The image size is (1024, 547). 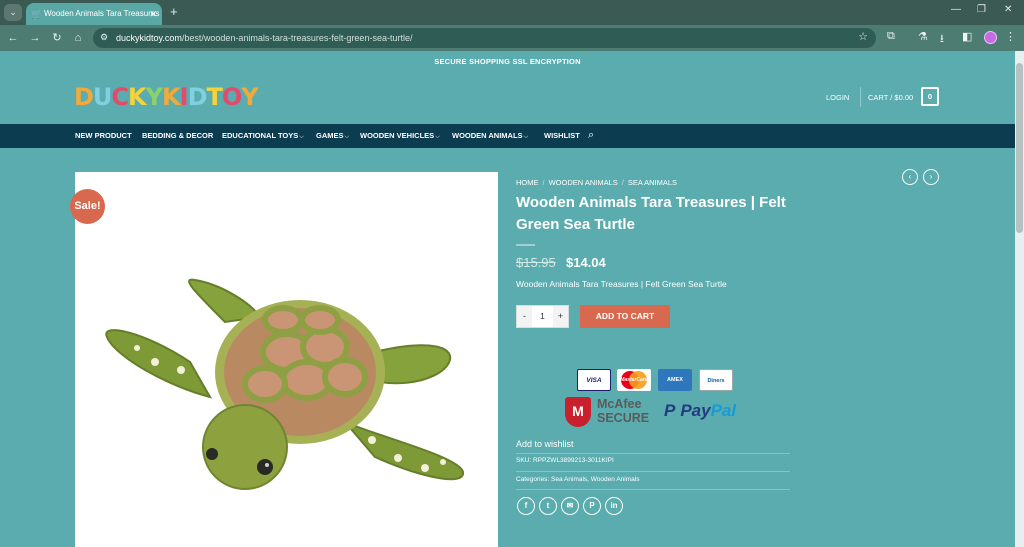 I want to click on quantity-input: 1, so click(x=542, y=316).